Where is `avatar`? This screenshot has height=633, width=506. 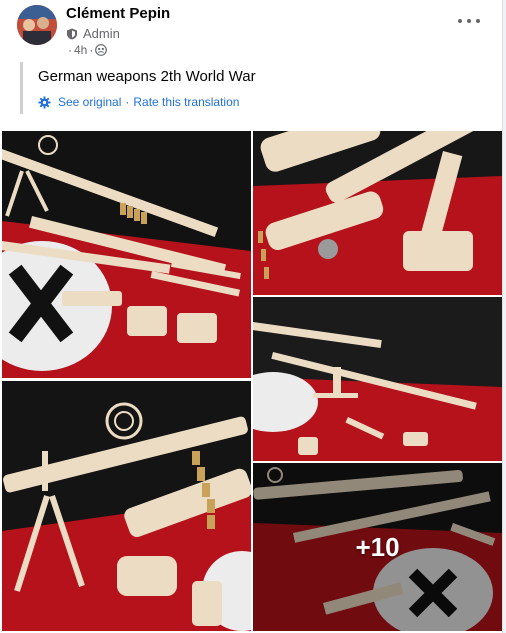
avatar is located at coordinates (37, 25).